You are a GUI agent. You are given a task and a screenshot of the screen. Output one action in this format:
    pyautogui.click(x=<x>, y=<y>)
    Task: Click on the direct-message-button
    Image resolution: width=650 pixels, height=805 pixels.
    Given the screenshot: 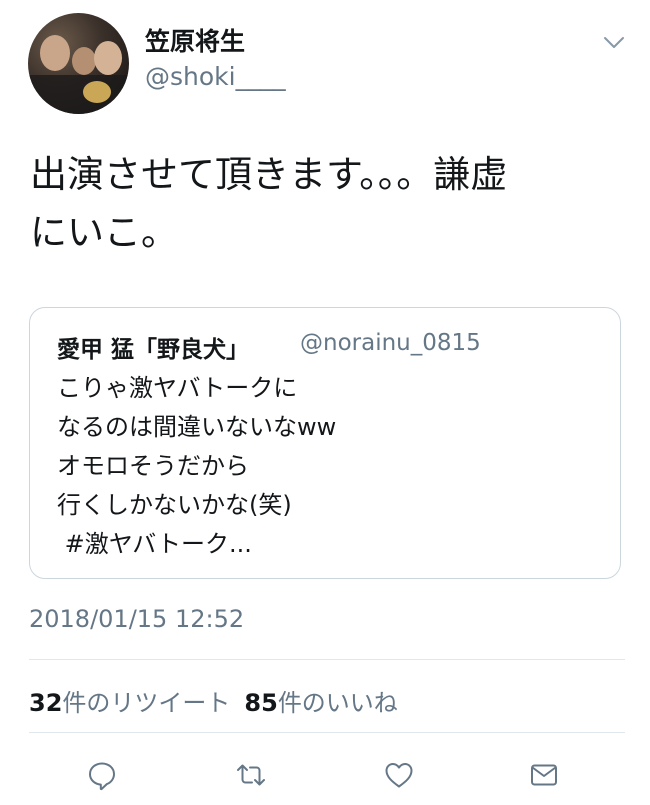 What is the action you would take?
    pyautogui.click(x=544, y=775)
    